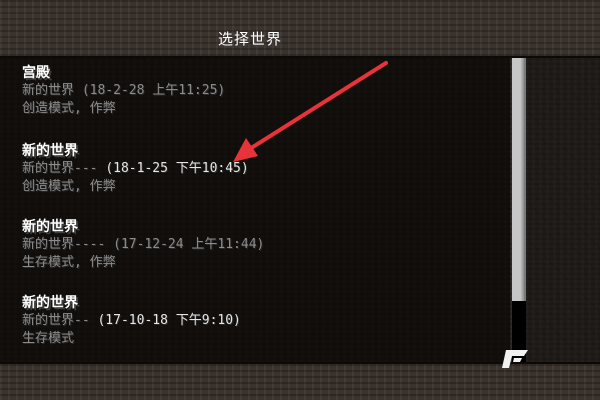 Image resolution: width=600 pixels, height=400 pixels. Describe the element at coordinates (177, 168) in the screenshot. I see `world-2-date: (18-1-25 下午10:45)` at that location.